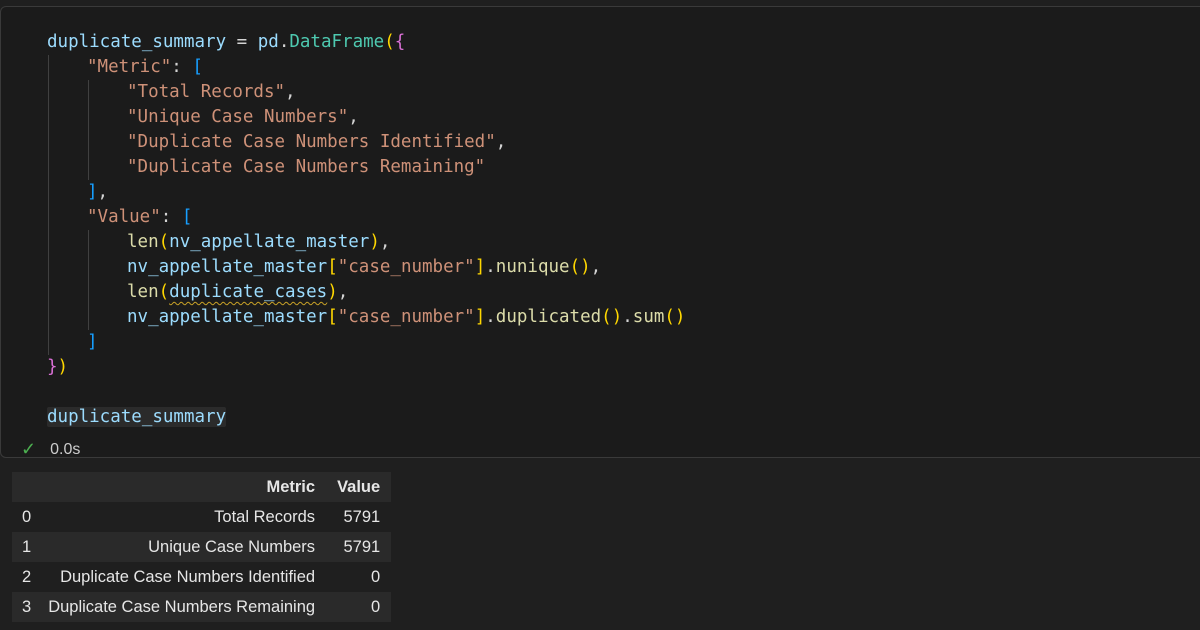 Image resolution: width=1200 pixels, height=630 pixels. Describe the element at coordinates (248, 292) in the screenshot. I see `code-token: duplicate_cases` at that location.